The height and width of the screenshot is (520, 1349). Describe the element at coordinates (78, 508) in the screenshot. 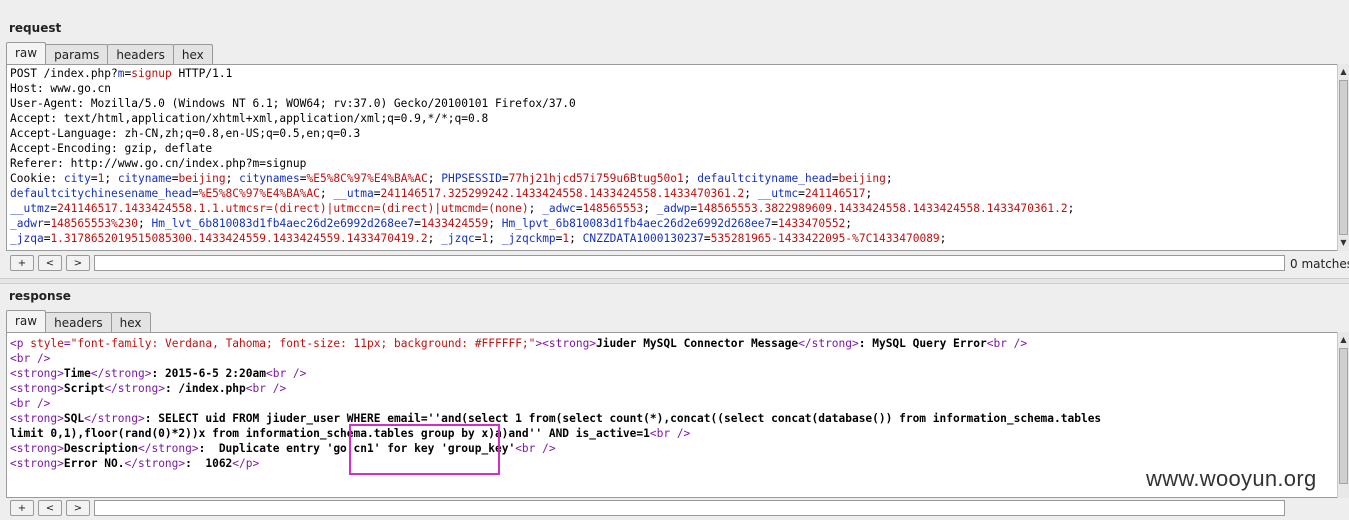

I see `response-search-next-button: >` at that location.